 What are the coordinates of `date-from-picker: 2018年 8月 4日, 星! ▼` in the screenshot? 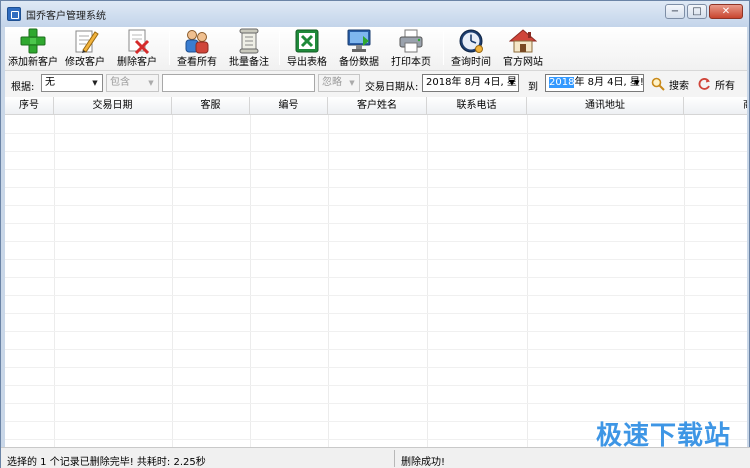 It's located at (470, 83).